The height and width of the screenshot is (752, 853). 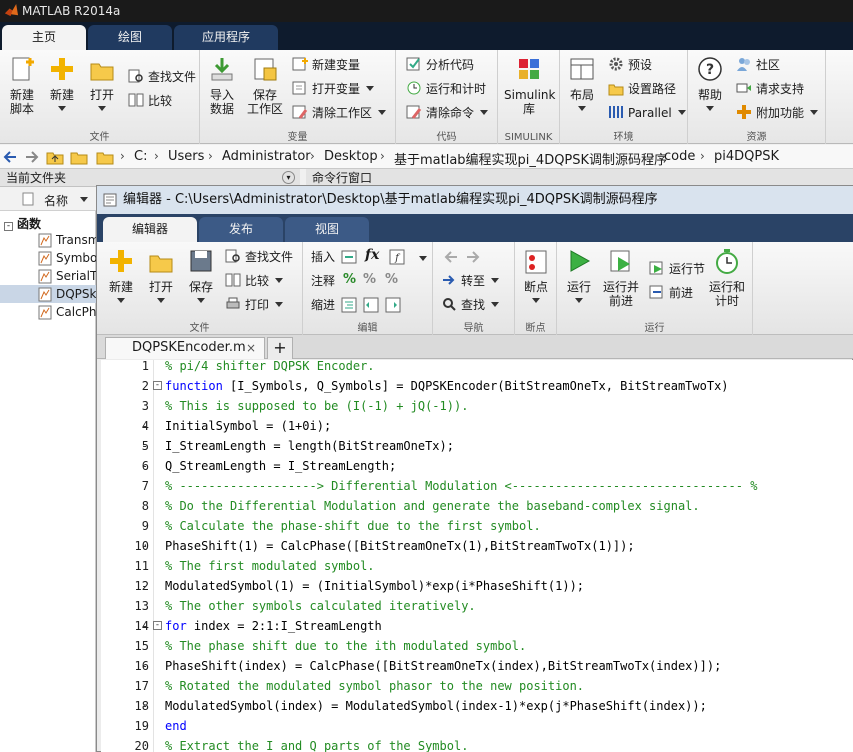 What do you see at coordinates (266, 156) in the screenshot?
I see `breadcrumb-item: Administrator` at bounding box center [266, 156].